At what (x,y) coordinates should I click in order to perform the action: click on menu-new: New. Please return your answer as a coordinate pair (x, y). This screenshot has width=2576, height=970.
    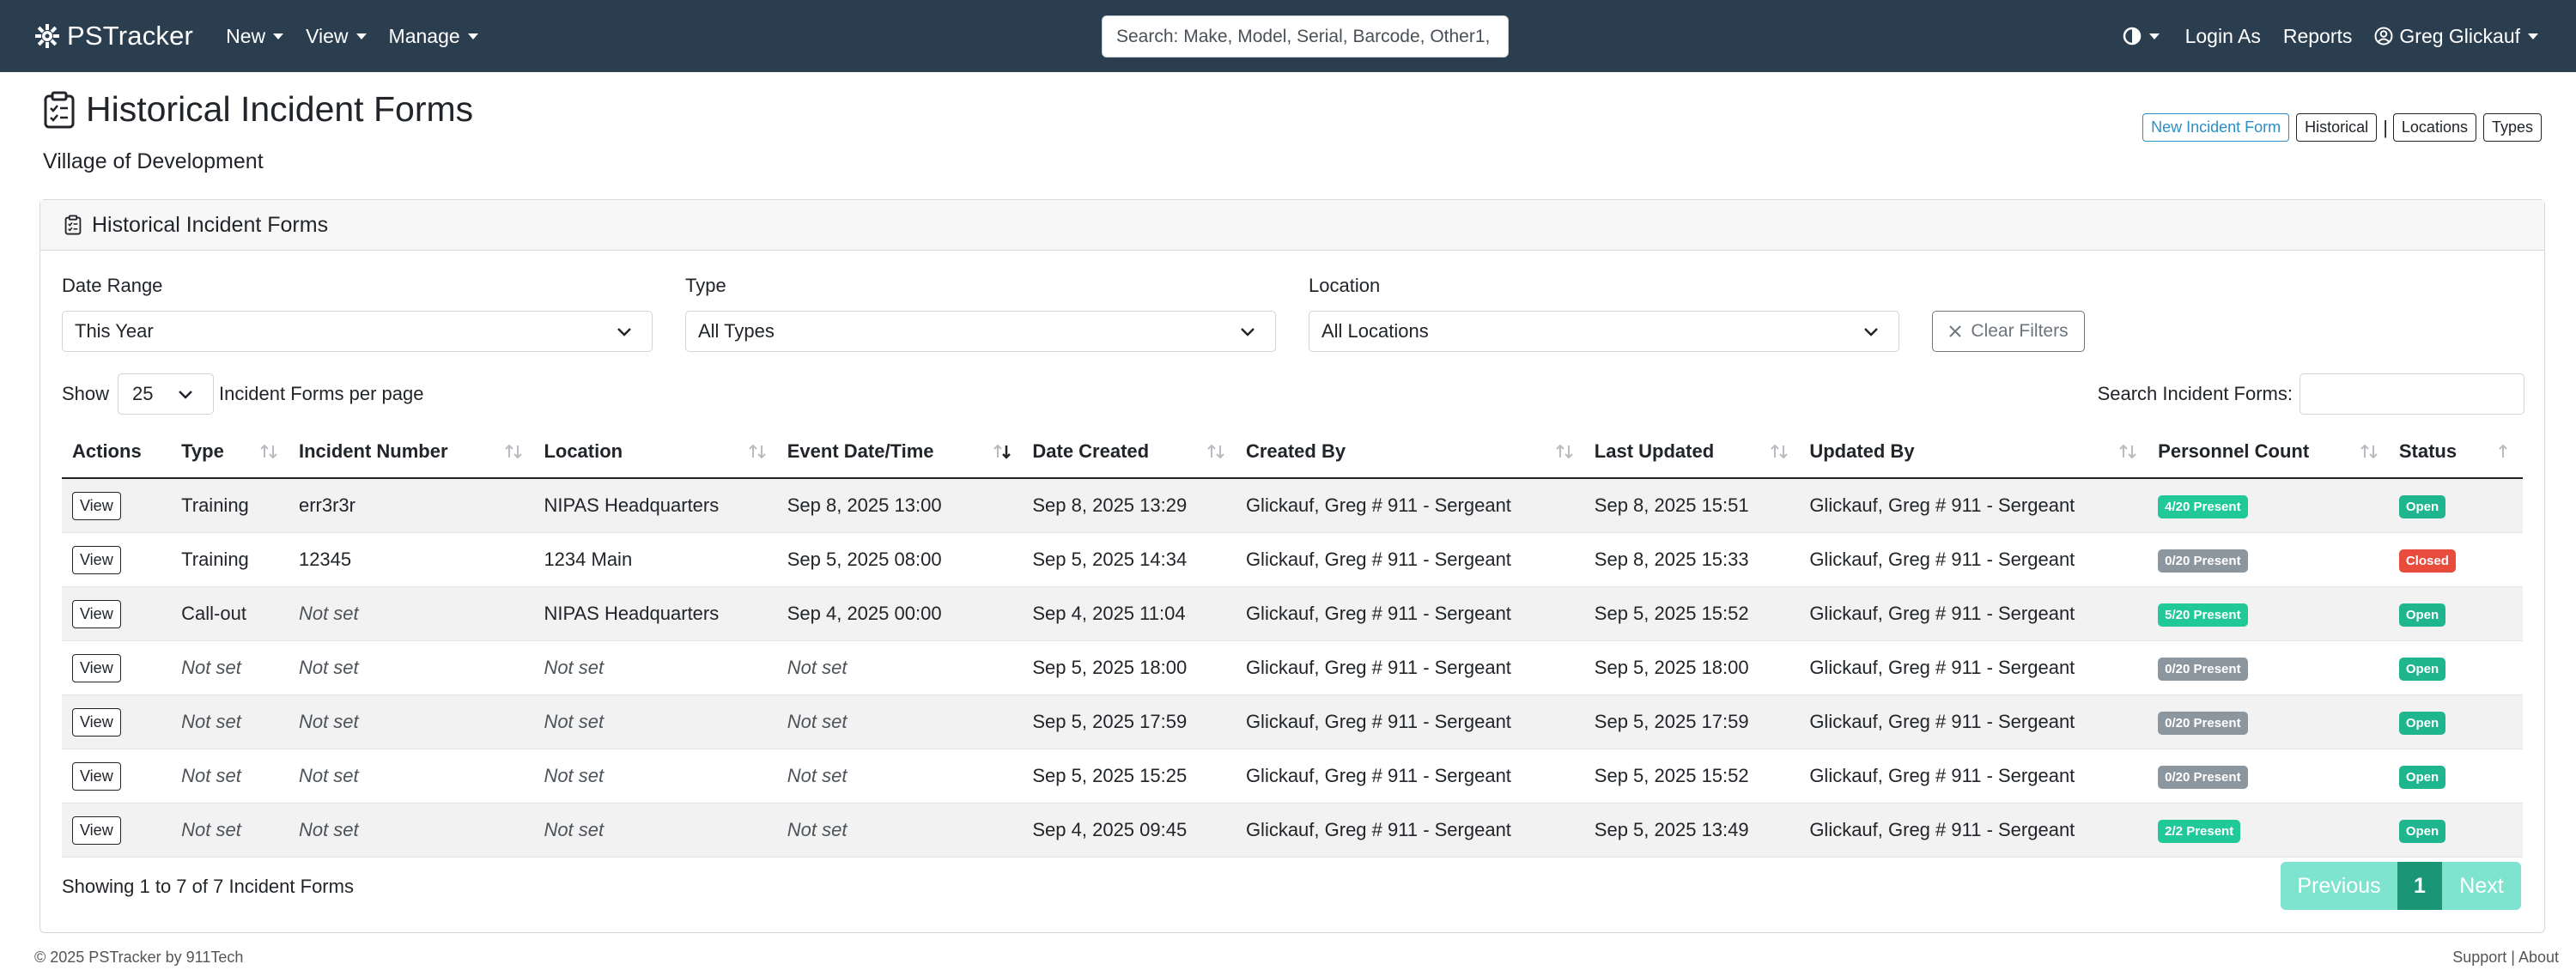
    Looking at the image, I should click on (255, 36).